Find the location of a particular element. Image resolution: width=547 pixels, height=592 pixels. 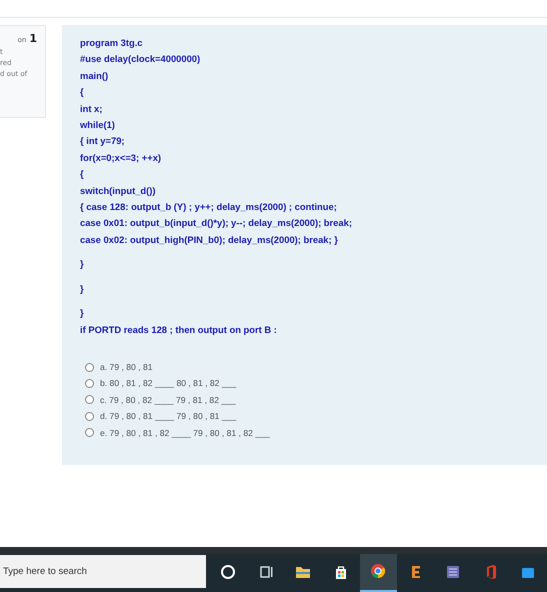

option-label: a. 79 , 80 , 81 is located at coordinates (126, 367).